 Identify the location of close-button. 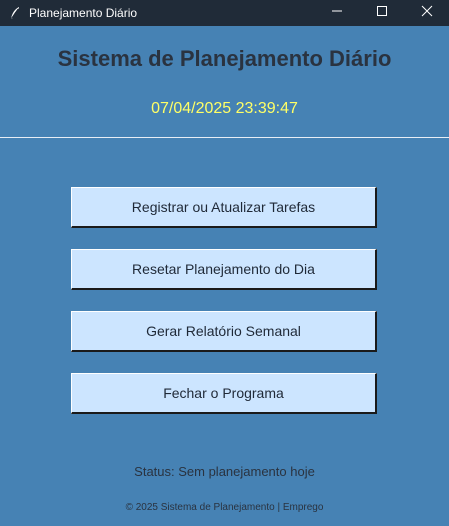
(426, 13).